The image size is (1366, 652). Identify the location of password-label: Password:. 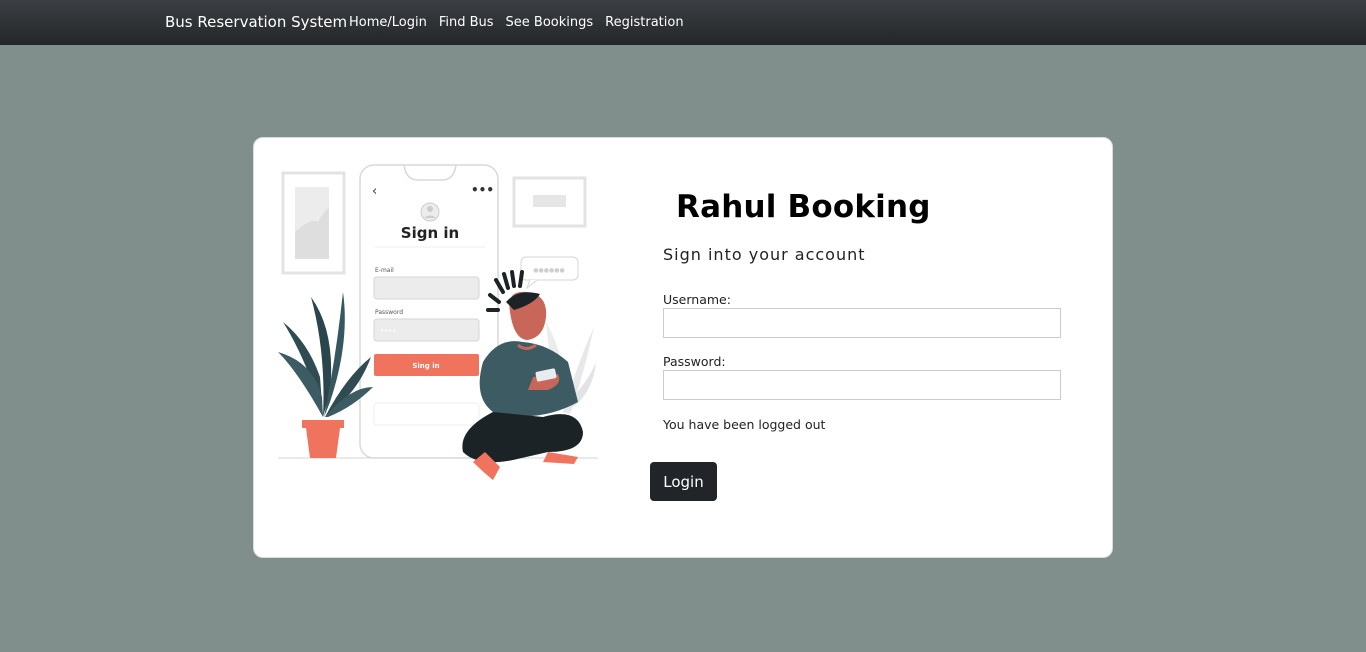
(694, 361).